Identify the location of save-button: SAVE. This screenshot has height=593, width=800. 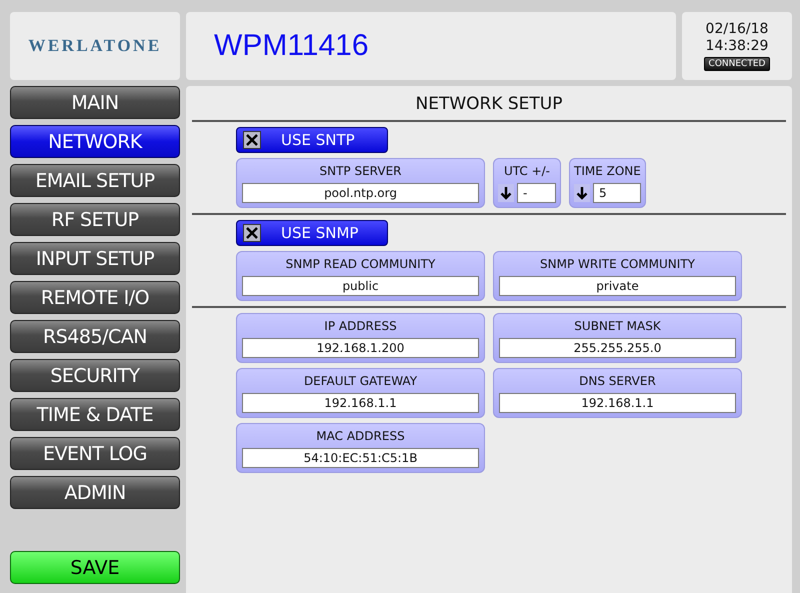
(95, 567).